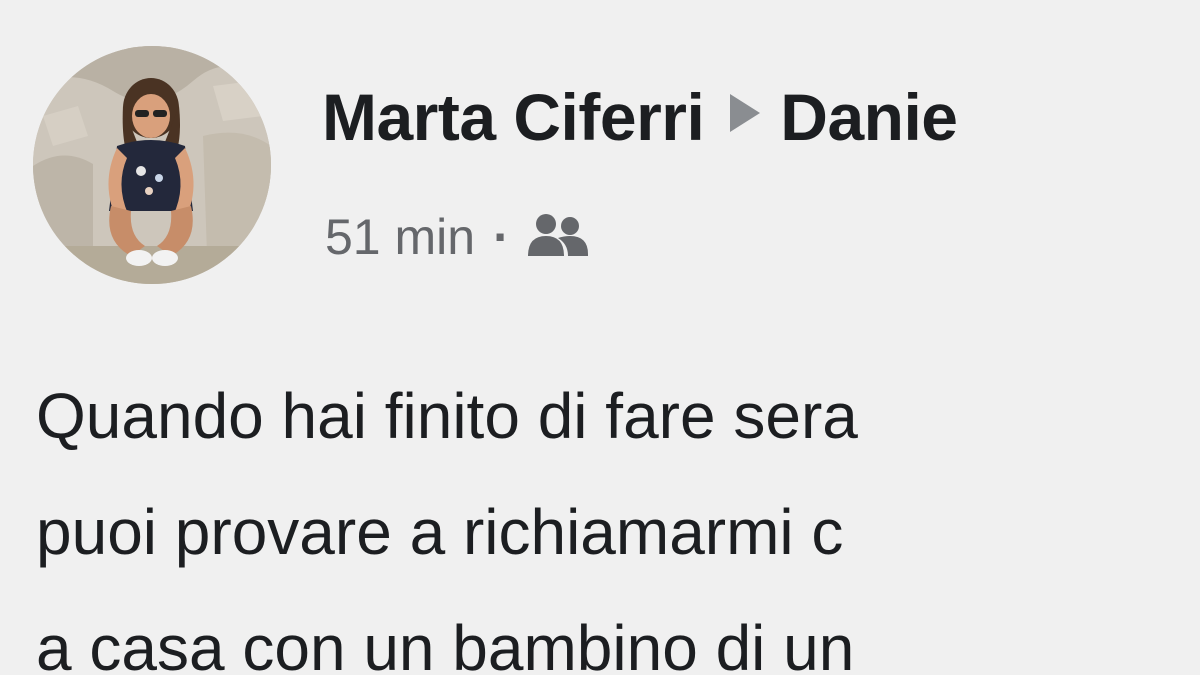 Image resolution: width=1200 pixels, height=675 pixels. I want to click on share-arrow-icon, so click(745, 113).